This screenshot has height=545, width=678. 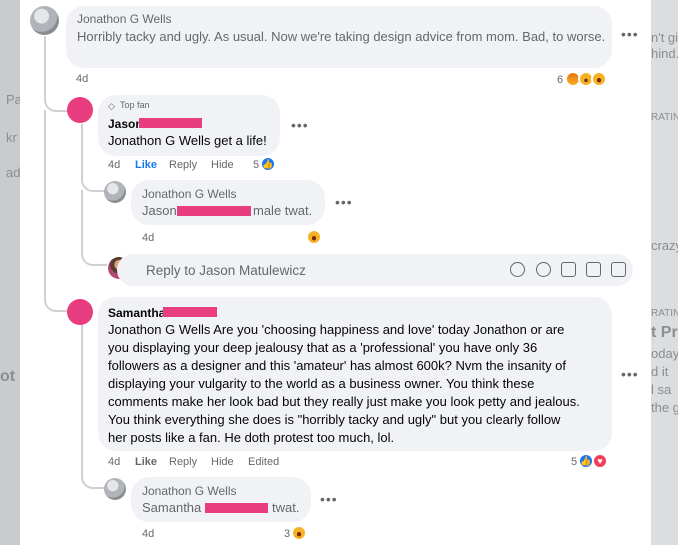 What do you see at coordinates (283, 210) in the screenshot?
I see `comment-text-suffix: male twat.` at bounding box center [283, 210].